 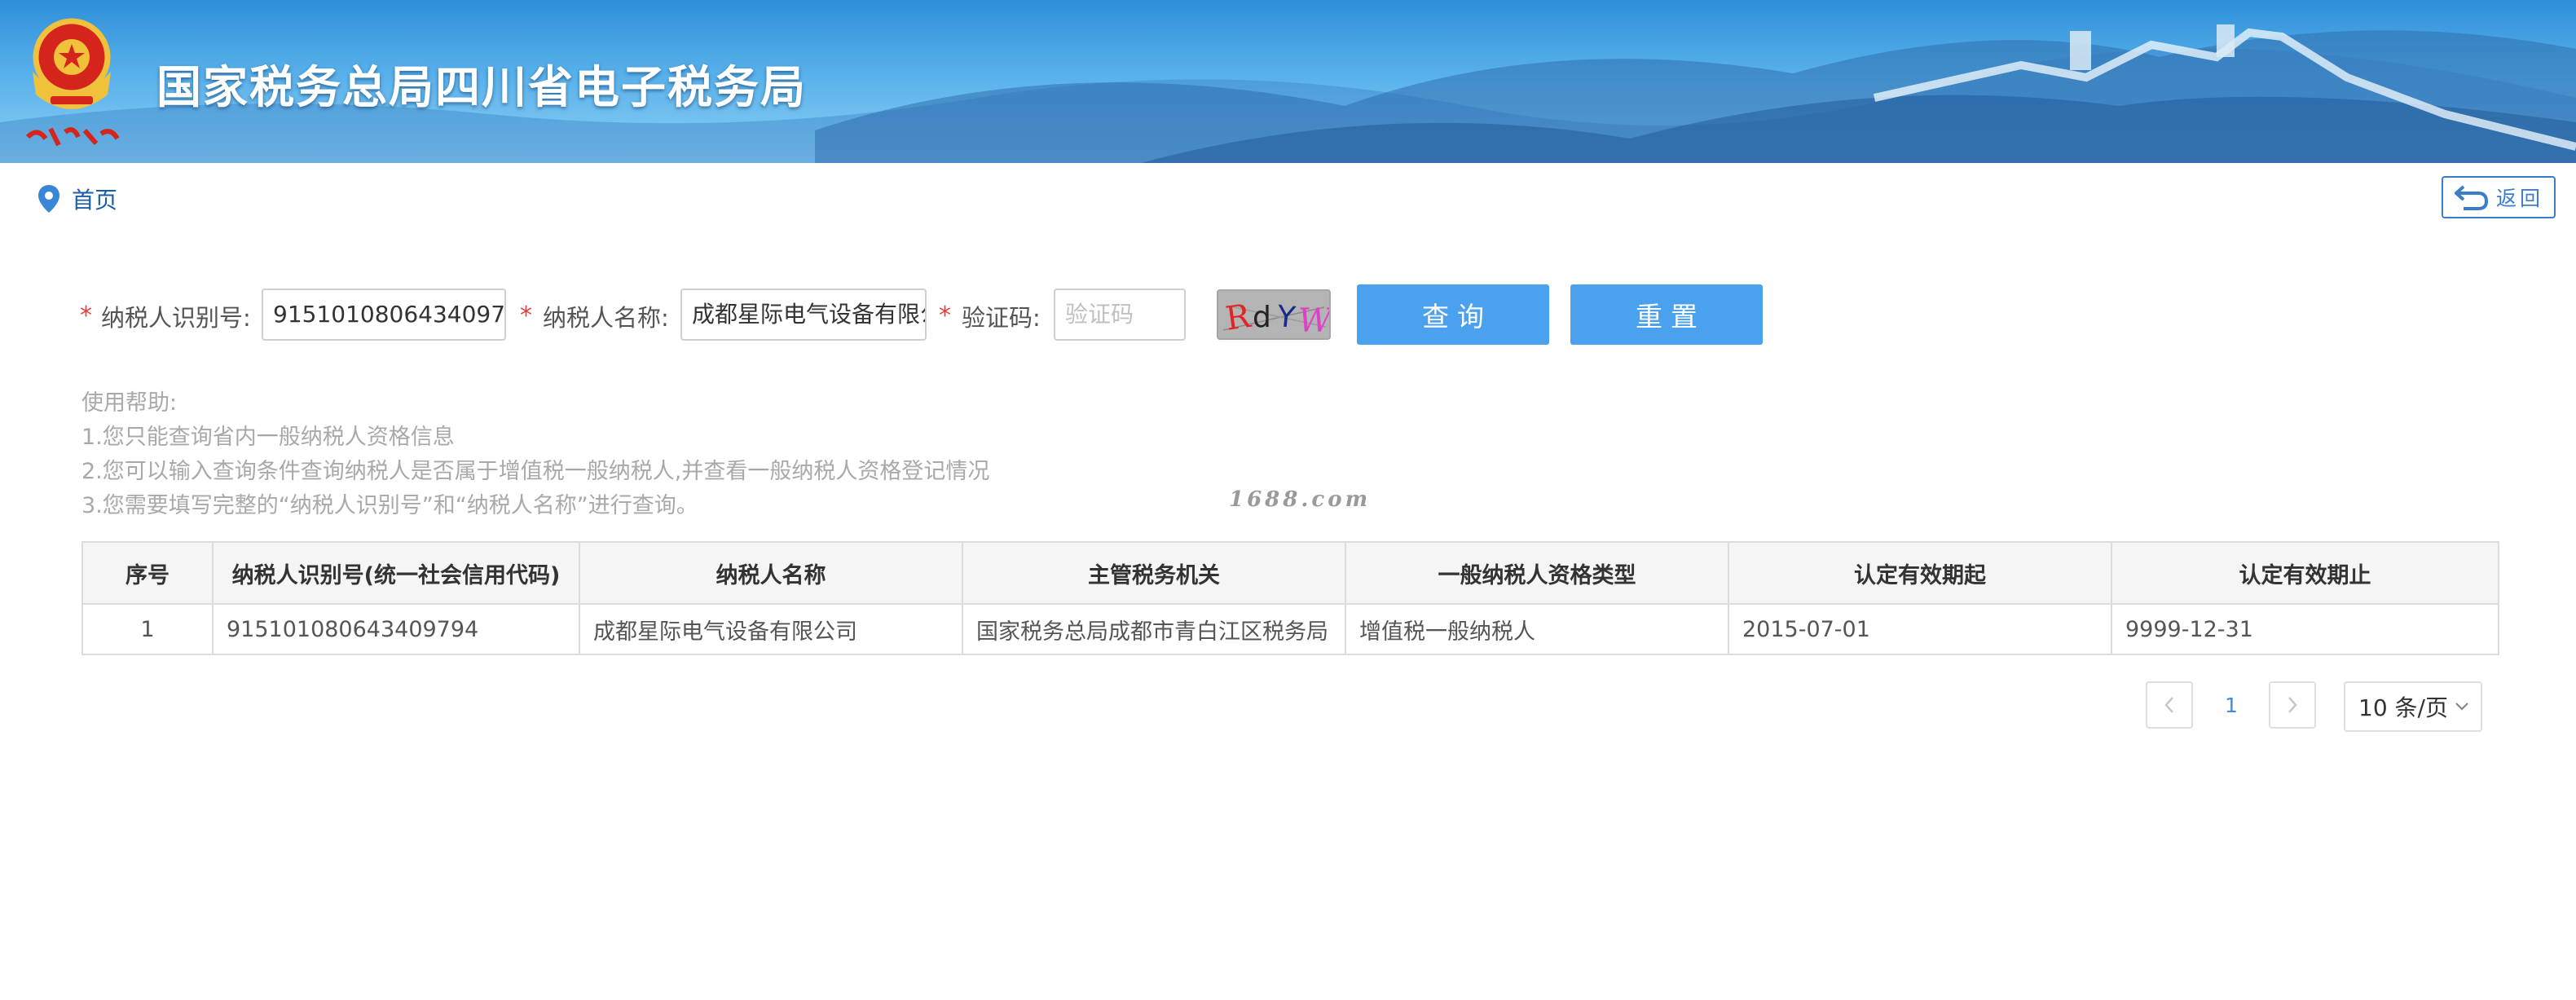 What do you see at coordinates (2471, 197) in the screenshot?
I see `return-arrow-icon` at bounding box center [2471, 197].